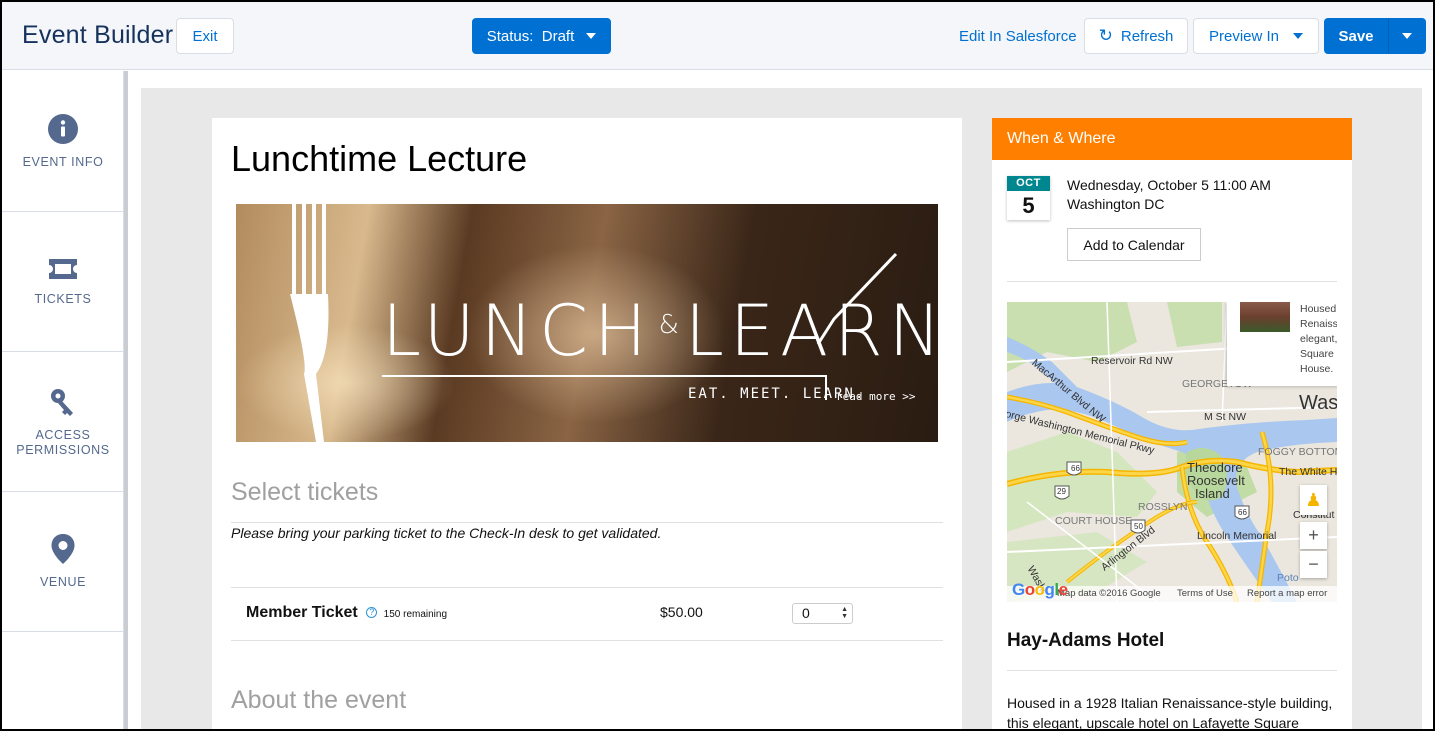 Image resolution: width=1435 pixels, height=731 pixels. What do you see at coordinates (1061, 491) in the screenshot?
I see `map-route-label: 29` at bounding box center [1061, 491].